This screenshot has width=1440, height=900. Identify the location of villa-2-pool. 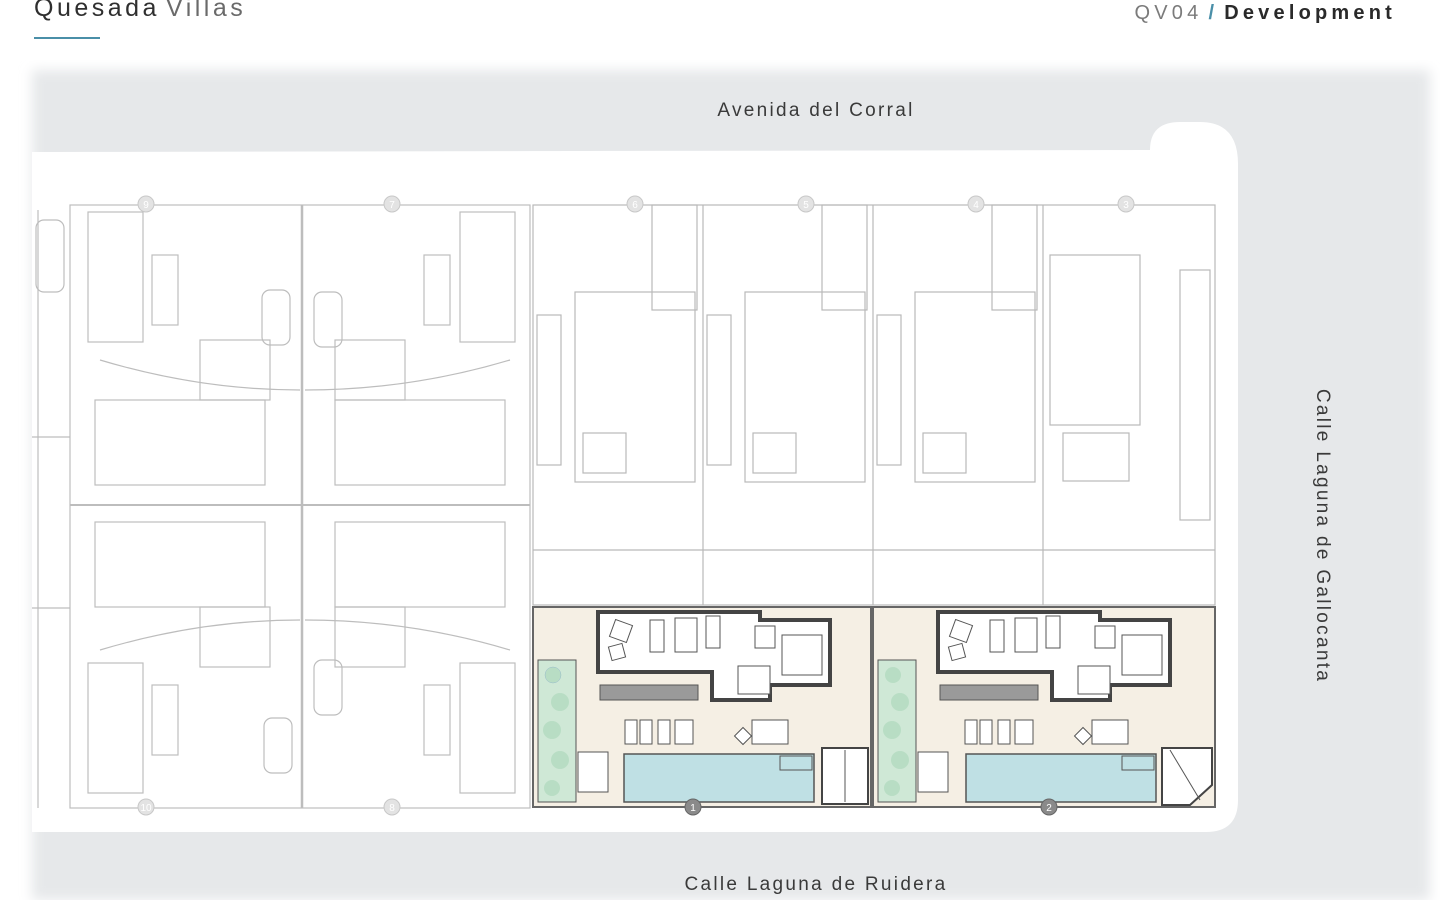
(1061, 778).